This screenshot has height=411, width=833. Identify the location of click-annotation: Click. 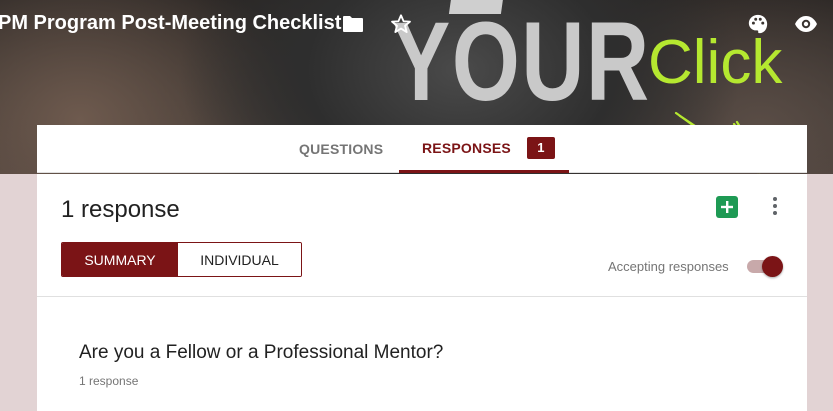
(715, 62).